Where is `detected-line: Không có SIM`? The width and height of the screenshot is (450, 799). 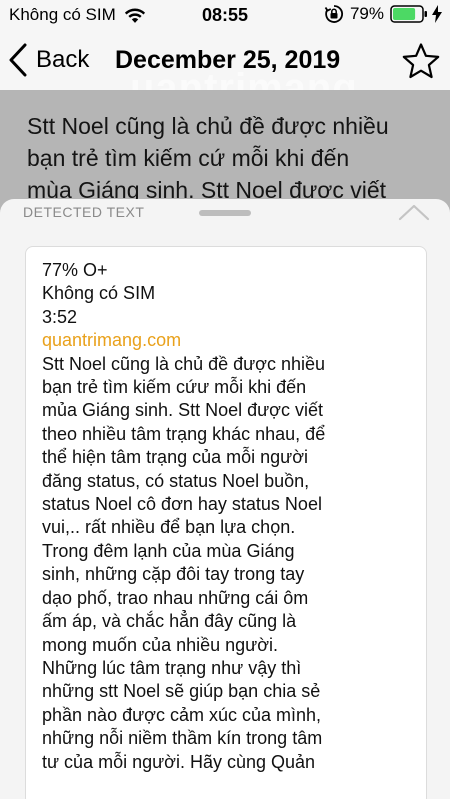 detected-line: Không có SIM is located at coordinates (99, 293).